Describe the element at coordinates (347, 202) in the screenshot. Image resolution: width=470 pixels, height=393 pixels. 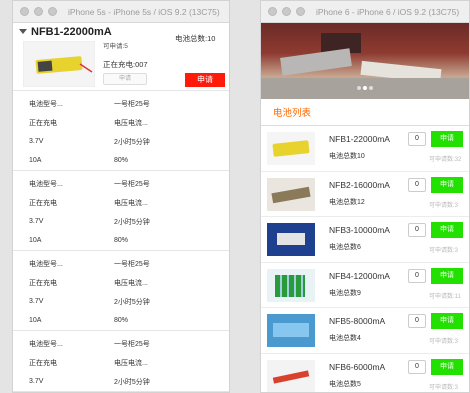
I see `battery-total-count: 电池总数12` at that location.